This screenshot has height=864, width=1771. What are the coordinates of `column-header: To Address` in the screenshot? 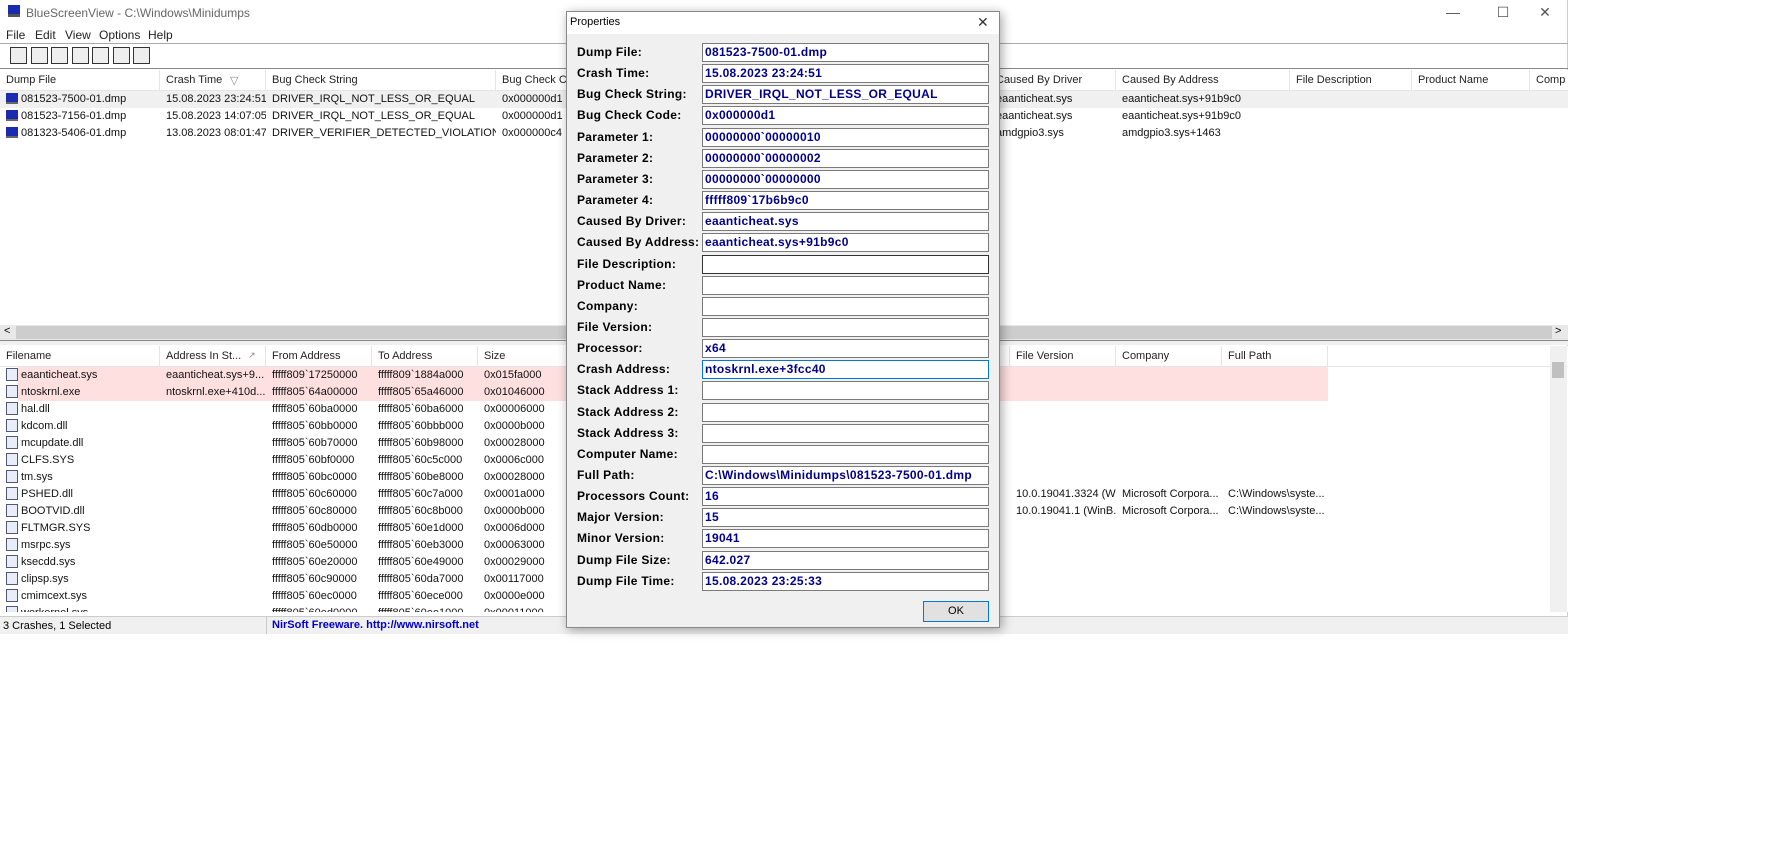 It's located at (425, 356).